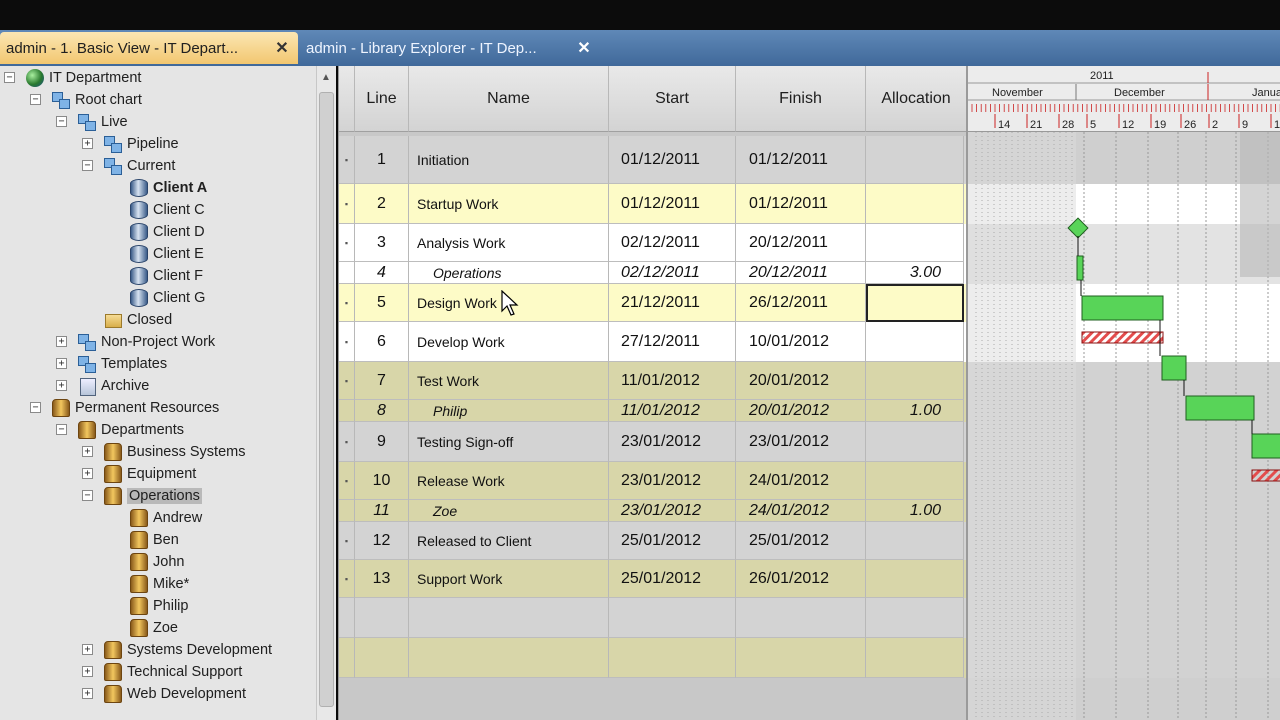 This screenshot has height=720, width=1280. I want to click on cell-line: 1, so click(382, 160).